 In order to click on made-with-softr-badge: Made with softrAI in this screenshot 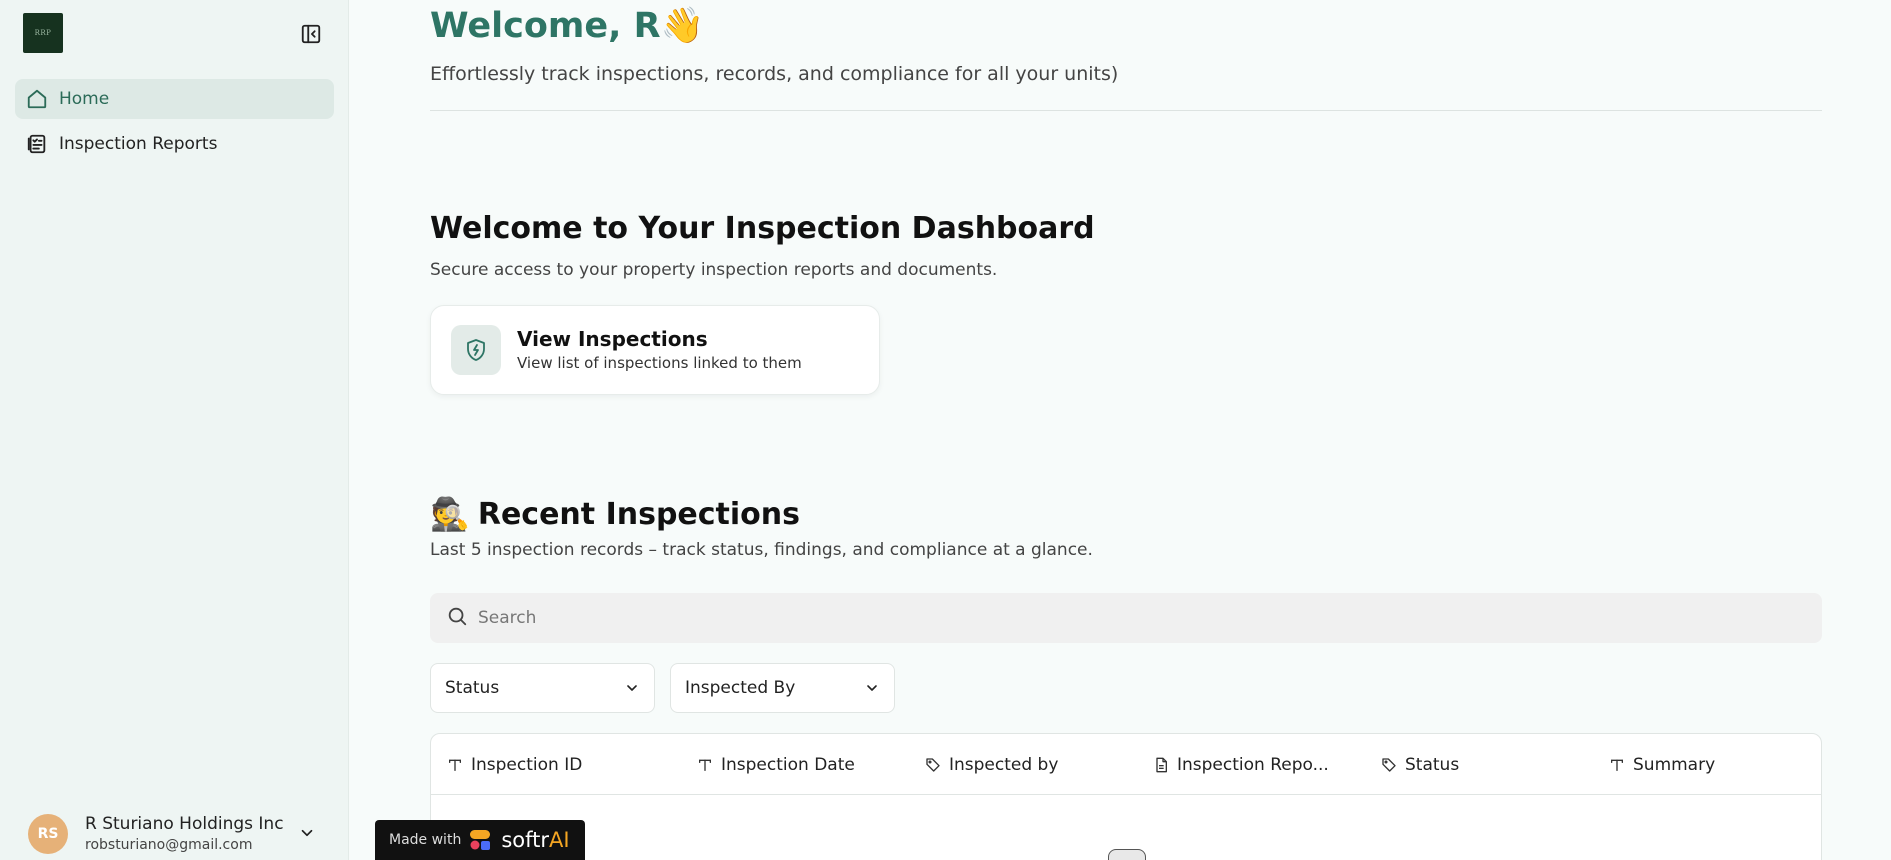, I will do `click(480, 840)`.